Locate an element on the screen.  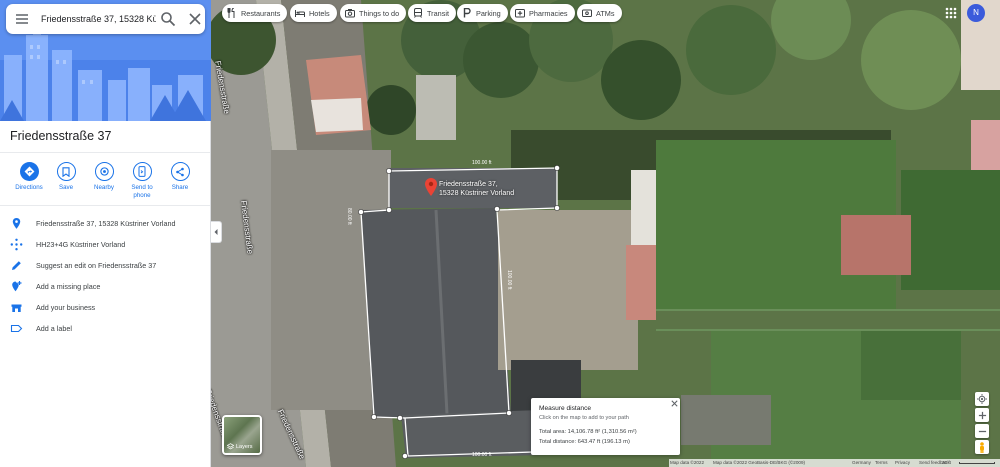
chip-hotels: Hotels is located at coordinates (313, 13).